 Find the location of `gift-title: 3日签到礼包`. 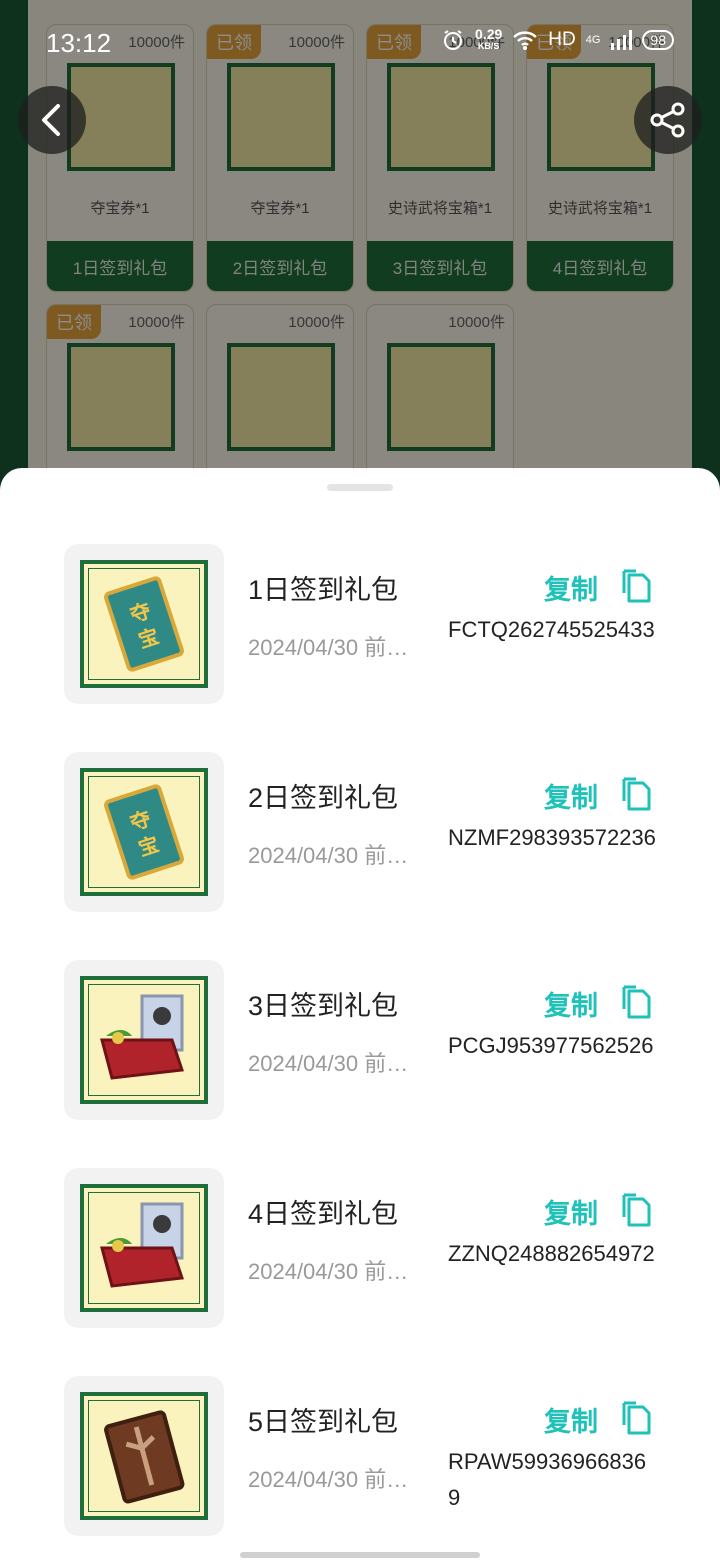

gift-title: 3日签到礼包 is located at coordinates (323, 1006).